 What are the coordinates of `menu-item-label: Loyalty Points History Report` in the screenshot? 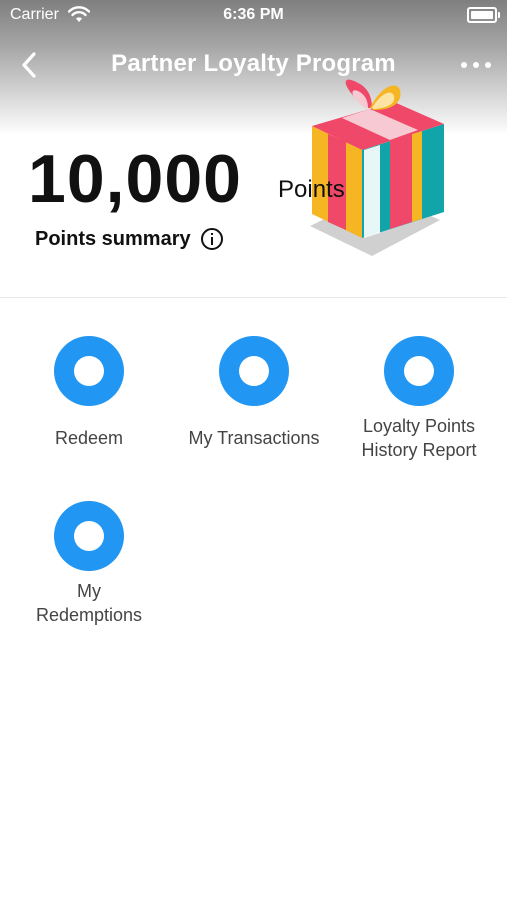 It's located at (419, 438).